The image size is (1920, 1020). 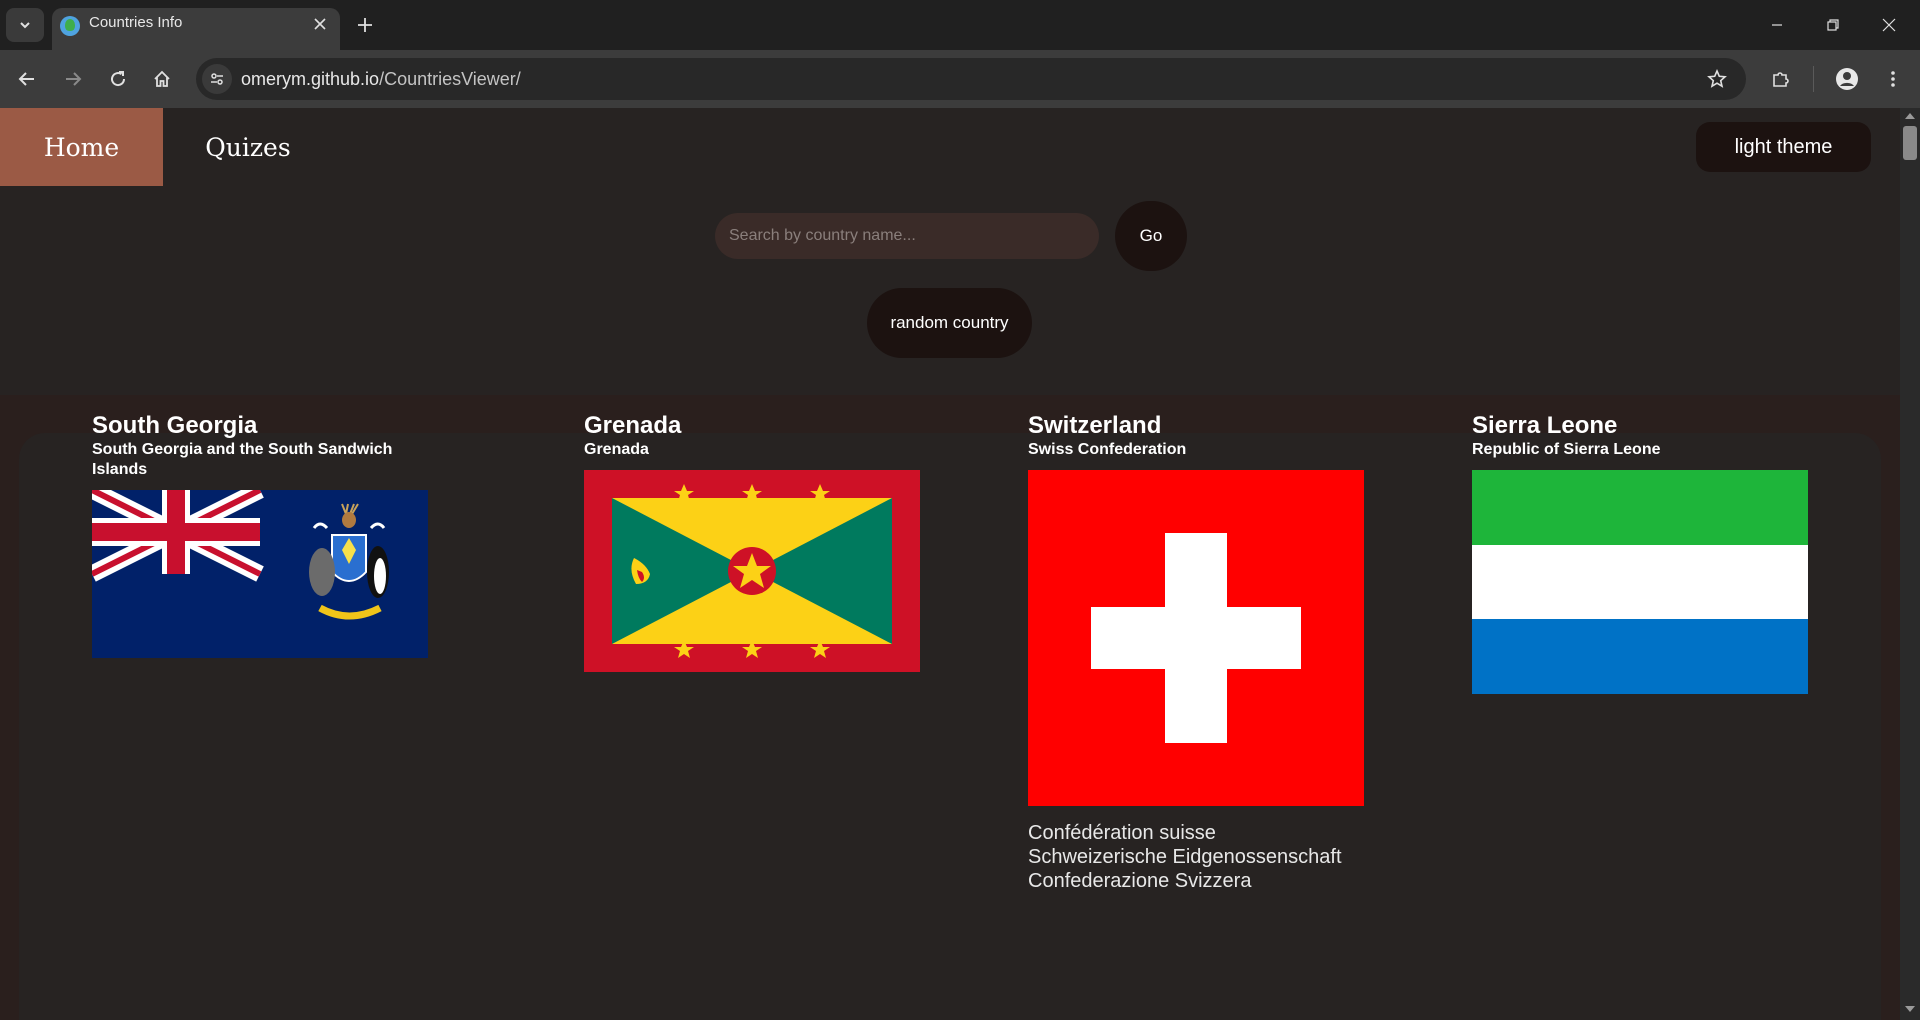 I want to click on chevron-down-icon, so click(x=25, y=25).